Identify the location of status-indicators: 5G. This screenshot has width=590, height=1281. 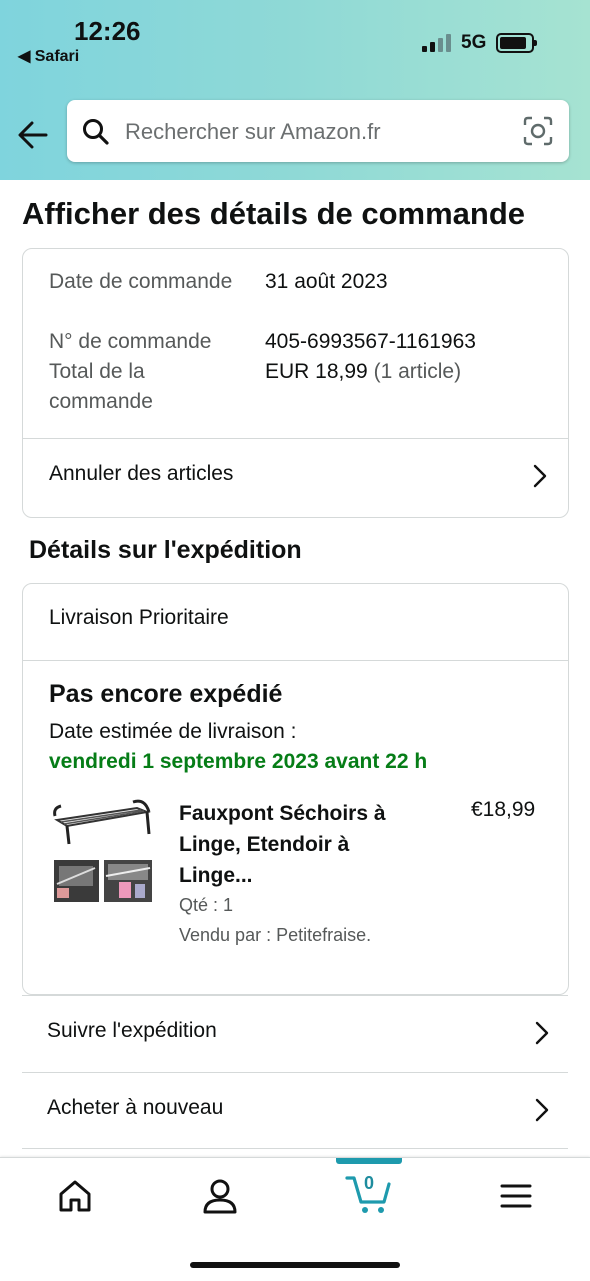
(480, 43).